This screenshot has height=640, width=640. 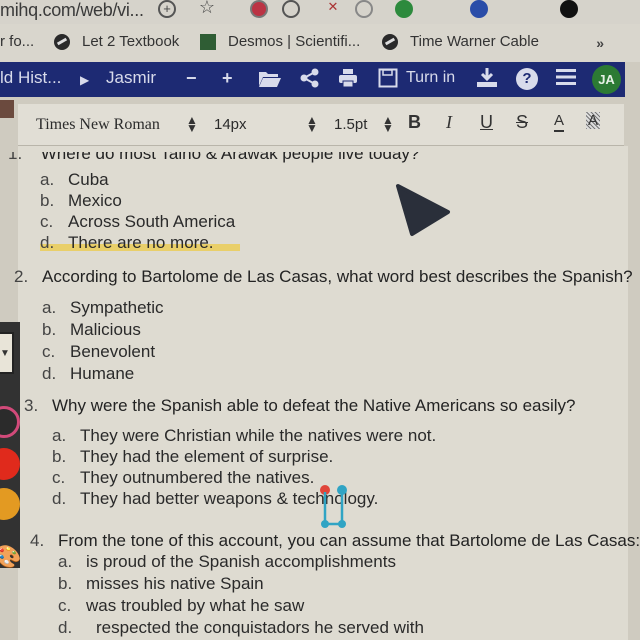 I want to click on line-spacing-select: 1.5pt, so click(x=350, y=124).